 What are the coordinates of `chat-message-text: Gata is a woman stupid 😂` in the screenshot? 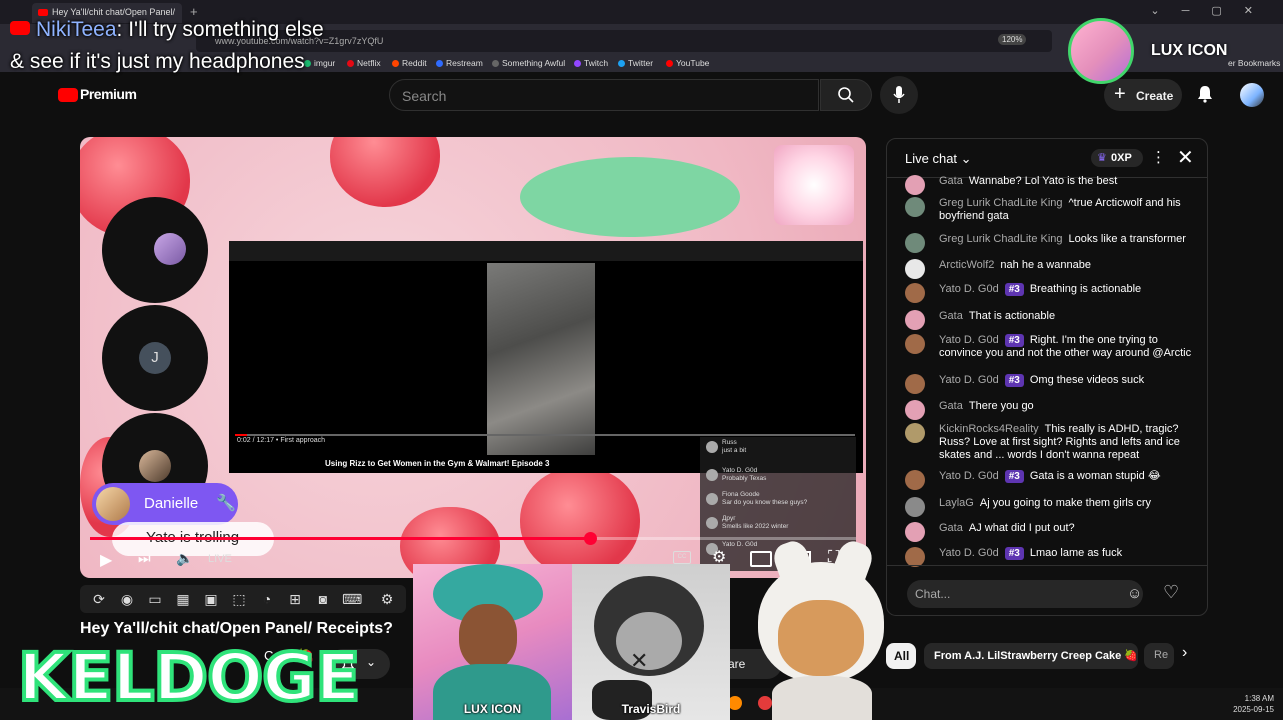 It's located at (1095, 476).